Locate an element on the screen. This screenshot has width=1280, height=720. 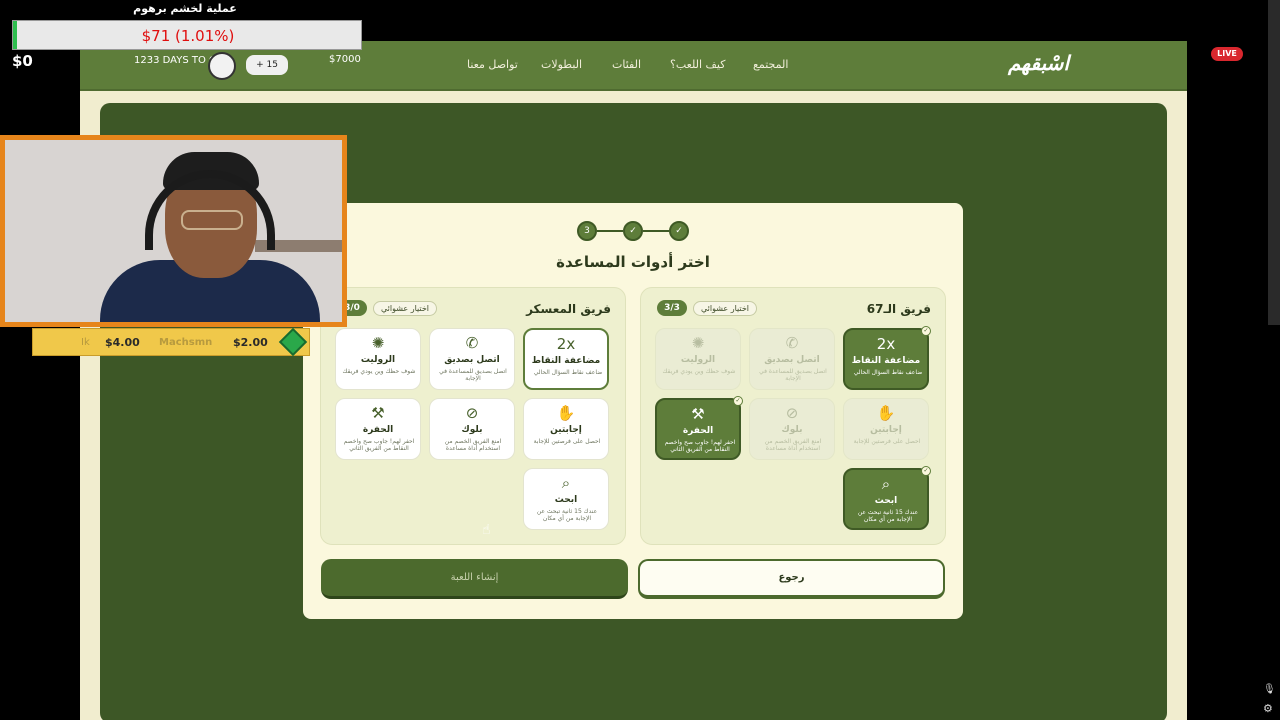
scrollbar is located at coordinates (1274, 162).